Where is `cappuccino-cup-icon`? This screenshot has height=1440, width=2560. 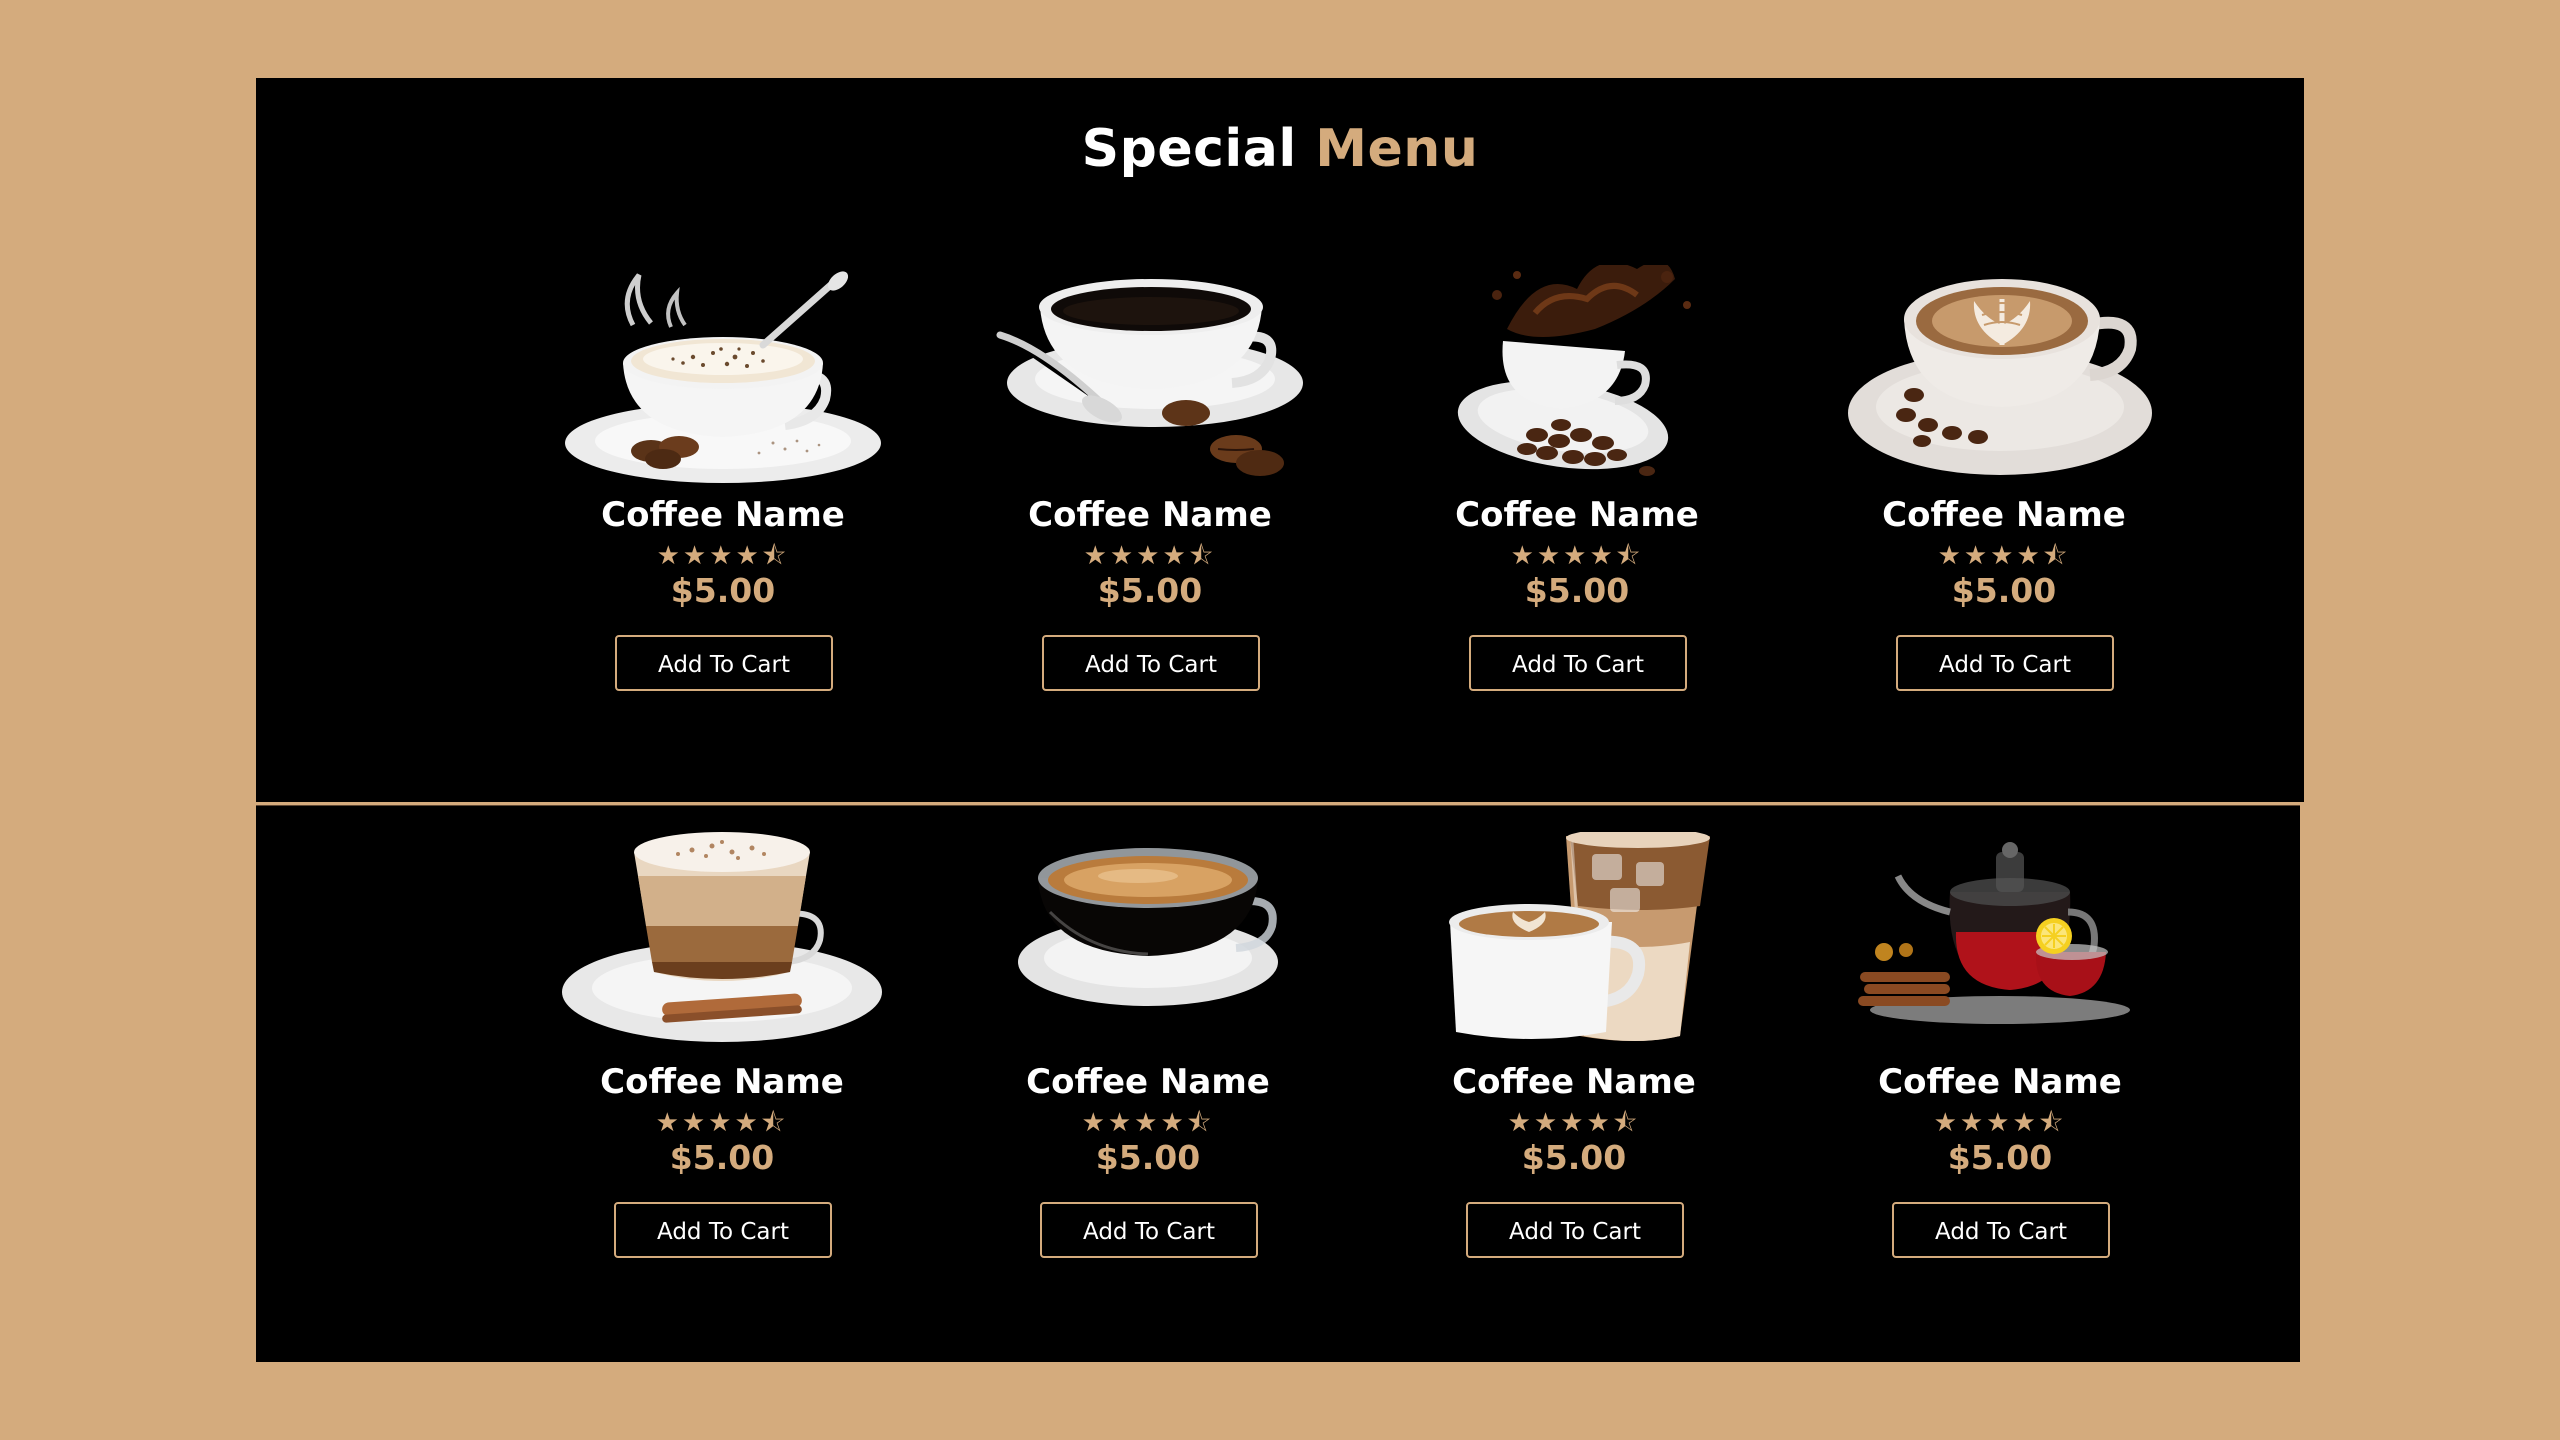
cappuccino-cup-icon is located at coordinates (723, 377).